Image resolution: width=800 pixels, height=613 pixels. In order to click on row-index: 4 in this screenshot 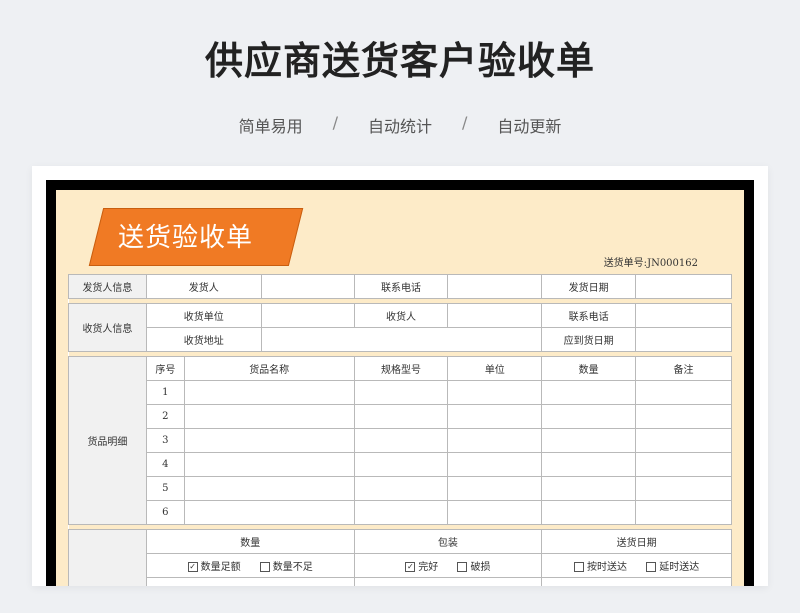, I will do `click(165, 464)`.